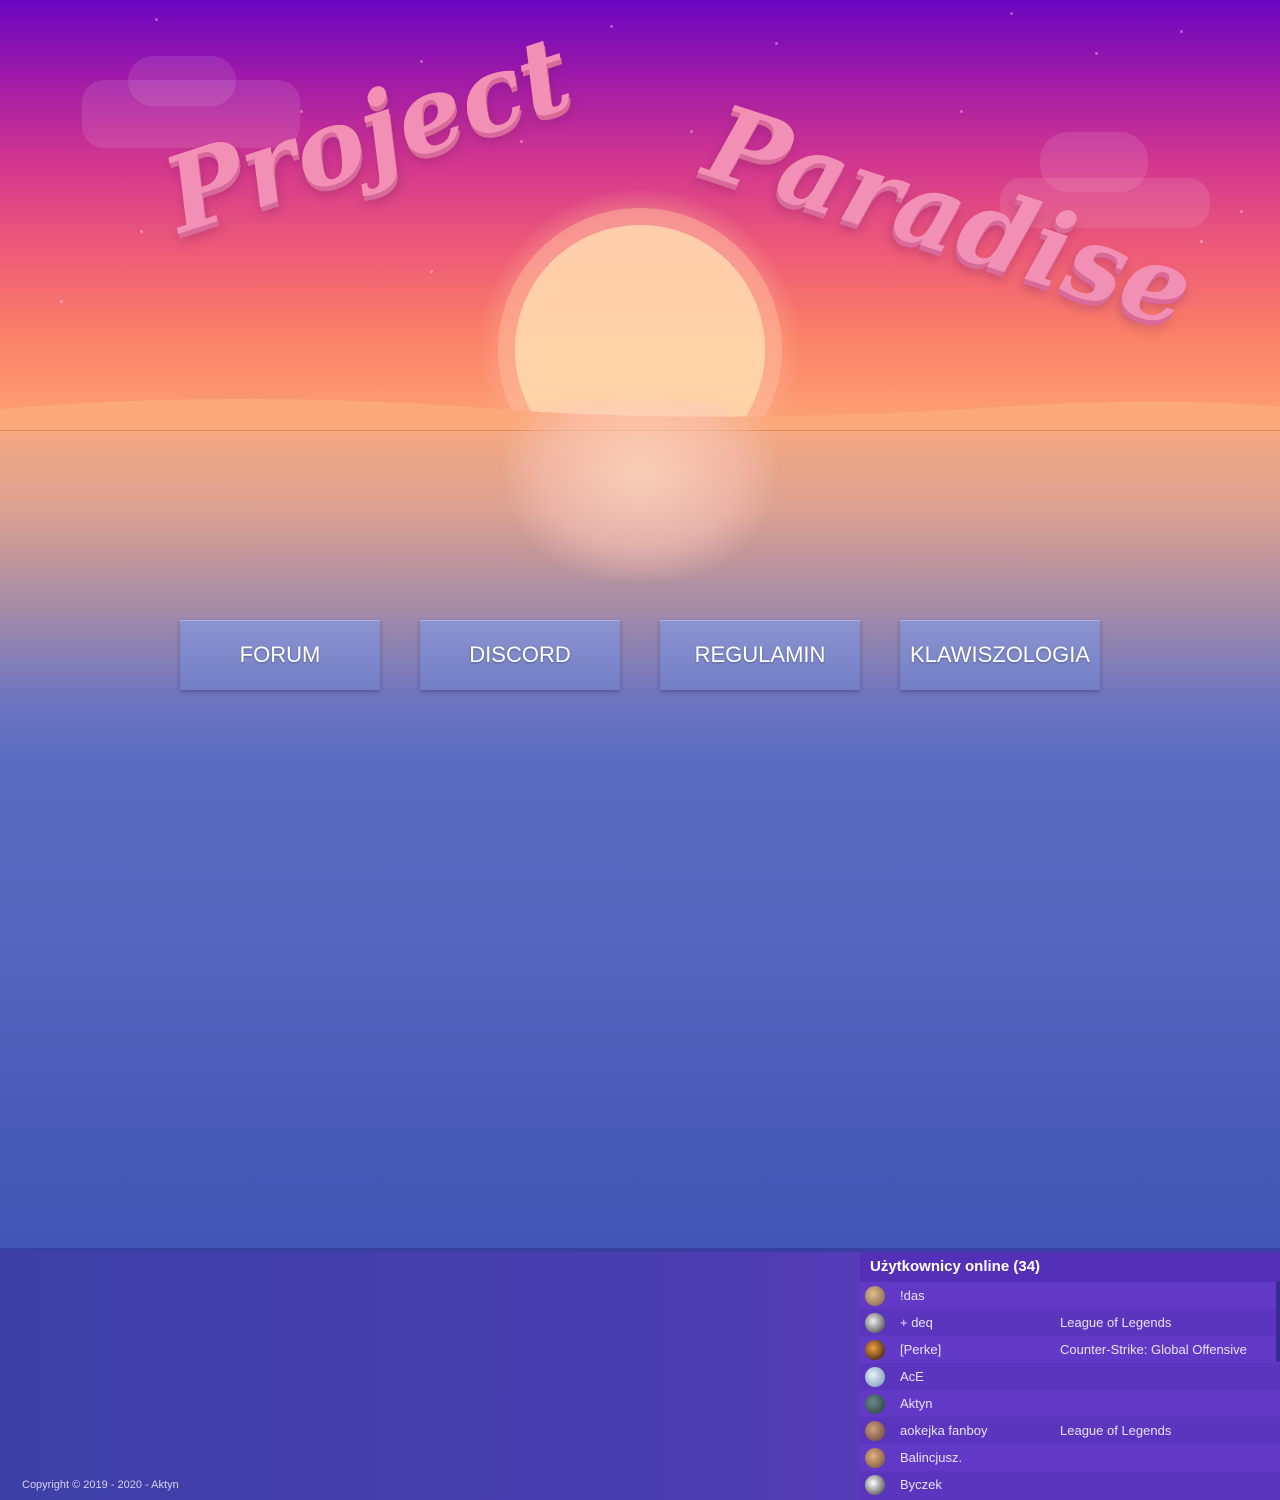 This screenshot has height=1500, width=1280. I want to click on sun-reflection, so click(640, 490).